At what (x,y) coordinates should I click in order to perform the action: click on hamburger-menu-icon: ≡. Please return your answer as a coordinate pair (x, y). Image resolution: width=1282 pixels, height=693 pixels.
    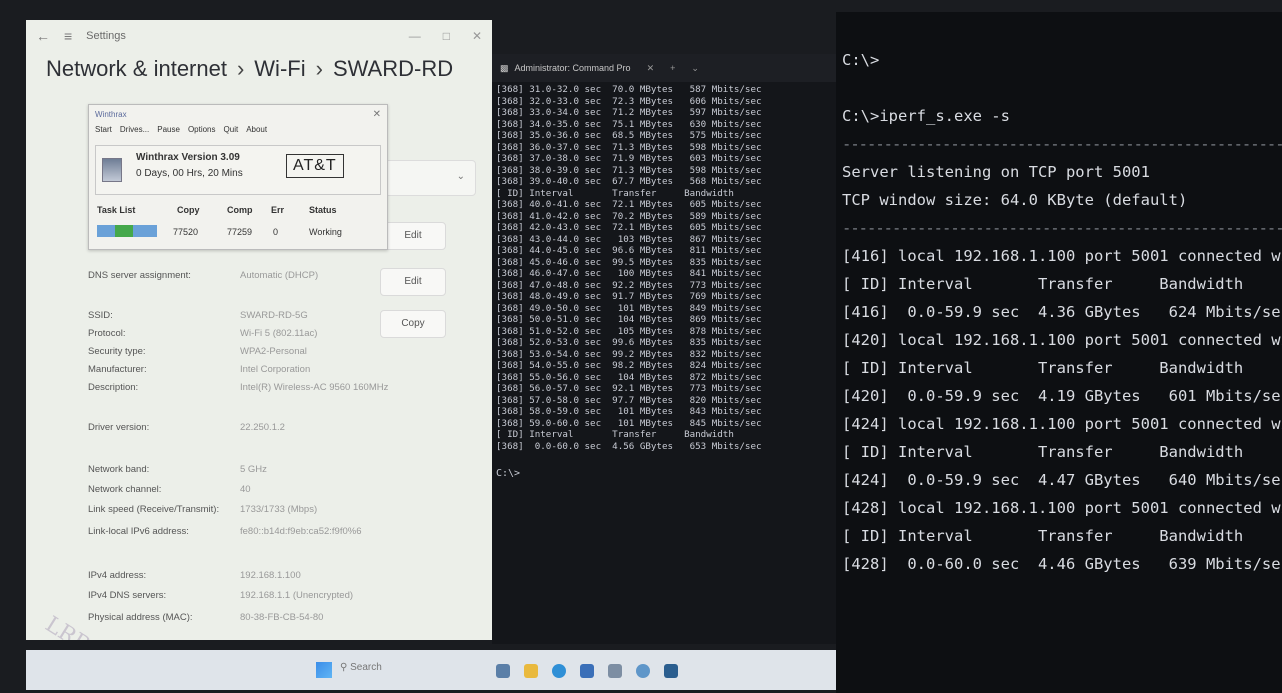
    Looking at the image, I should click on (68, 36).